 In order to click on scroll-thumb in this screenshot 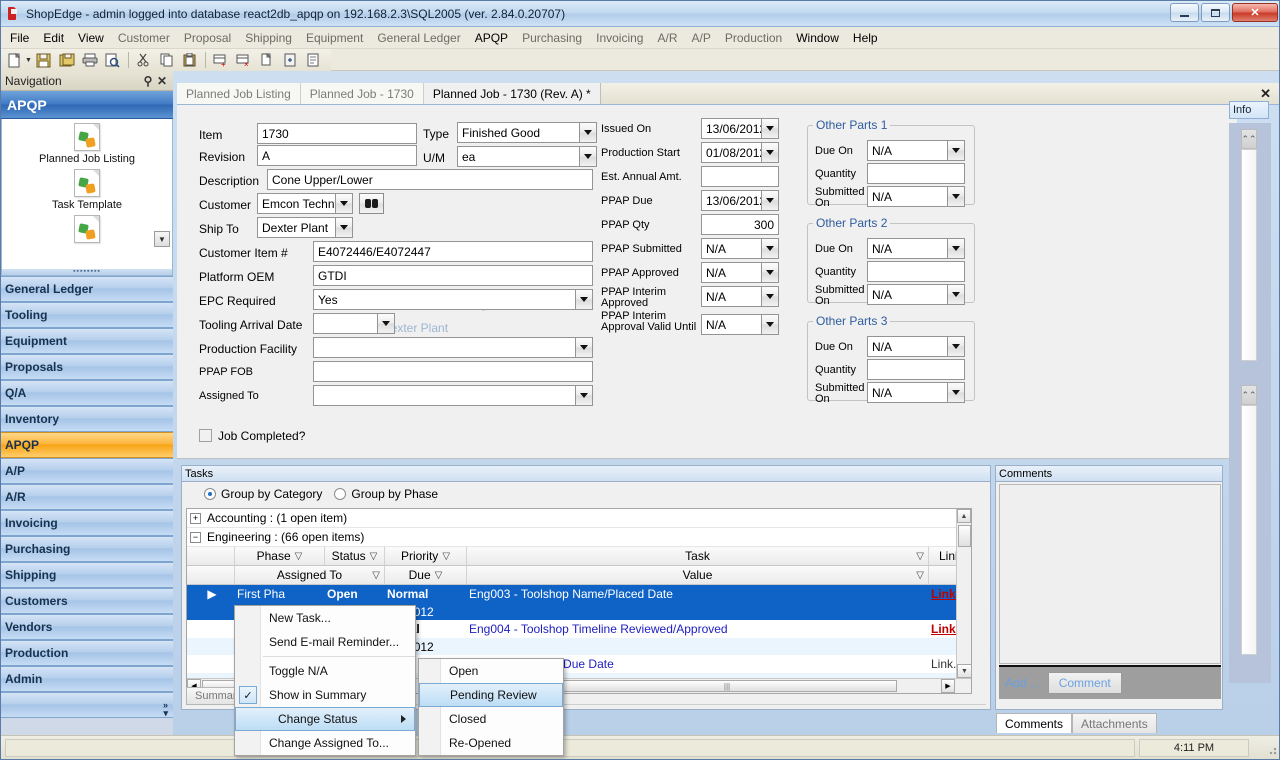, I will do `click(964, 536)`.